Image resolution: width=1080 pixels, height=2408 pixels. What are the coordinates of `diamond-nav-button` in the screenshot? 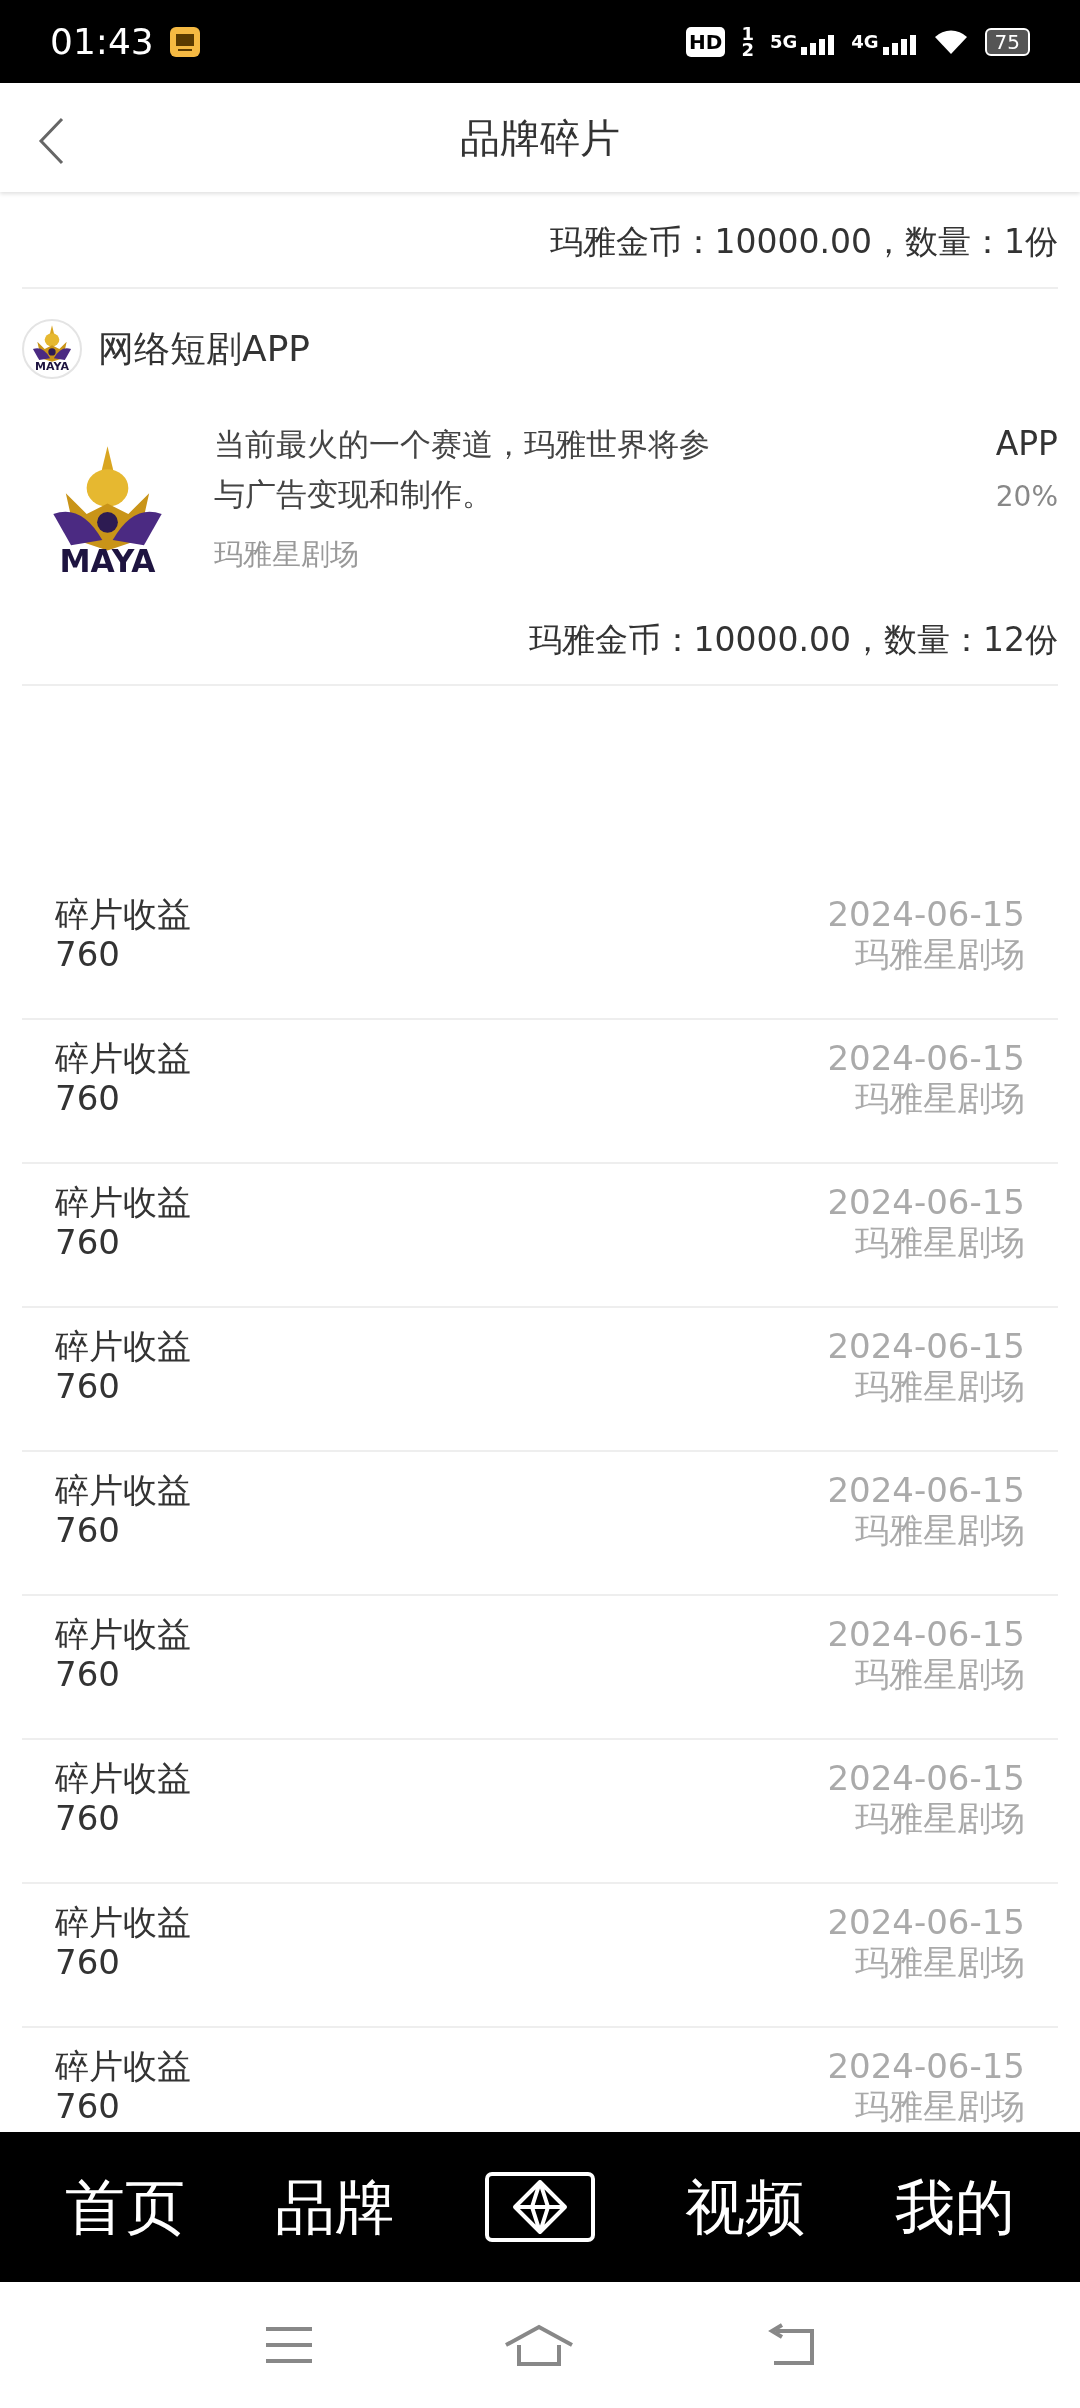 It's located at (540, 2207).